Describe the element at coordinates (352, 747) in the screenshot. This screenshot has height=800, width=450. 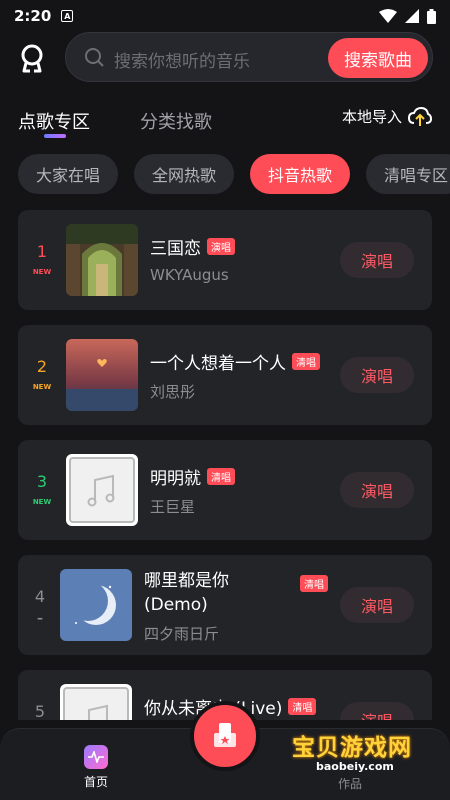
I see `watermark-text: 宝贝游戏网` at that location.